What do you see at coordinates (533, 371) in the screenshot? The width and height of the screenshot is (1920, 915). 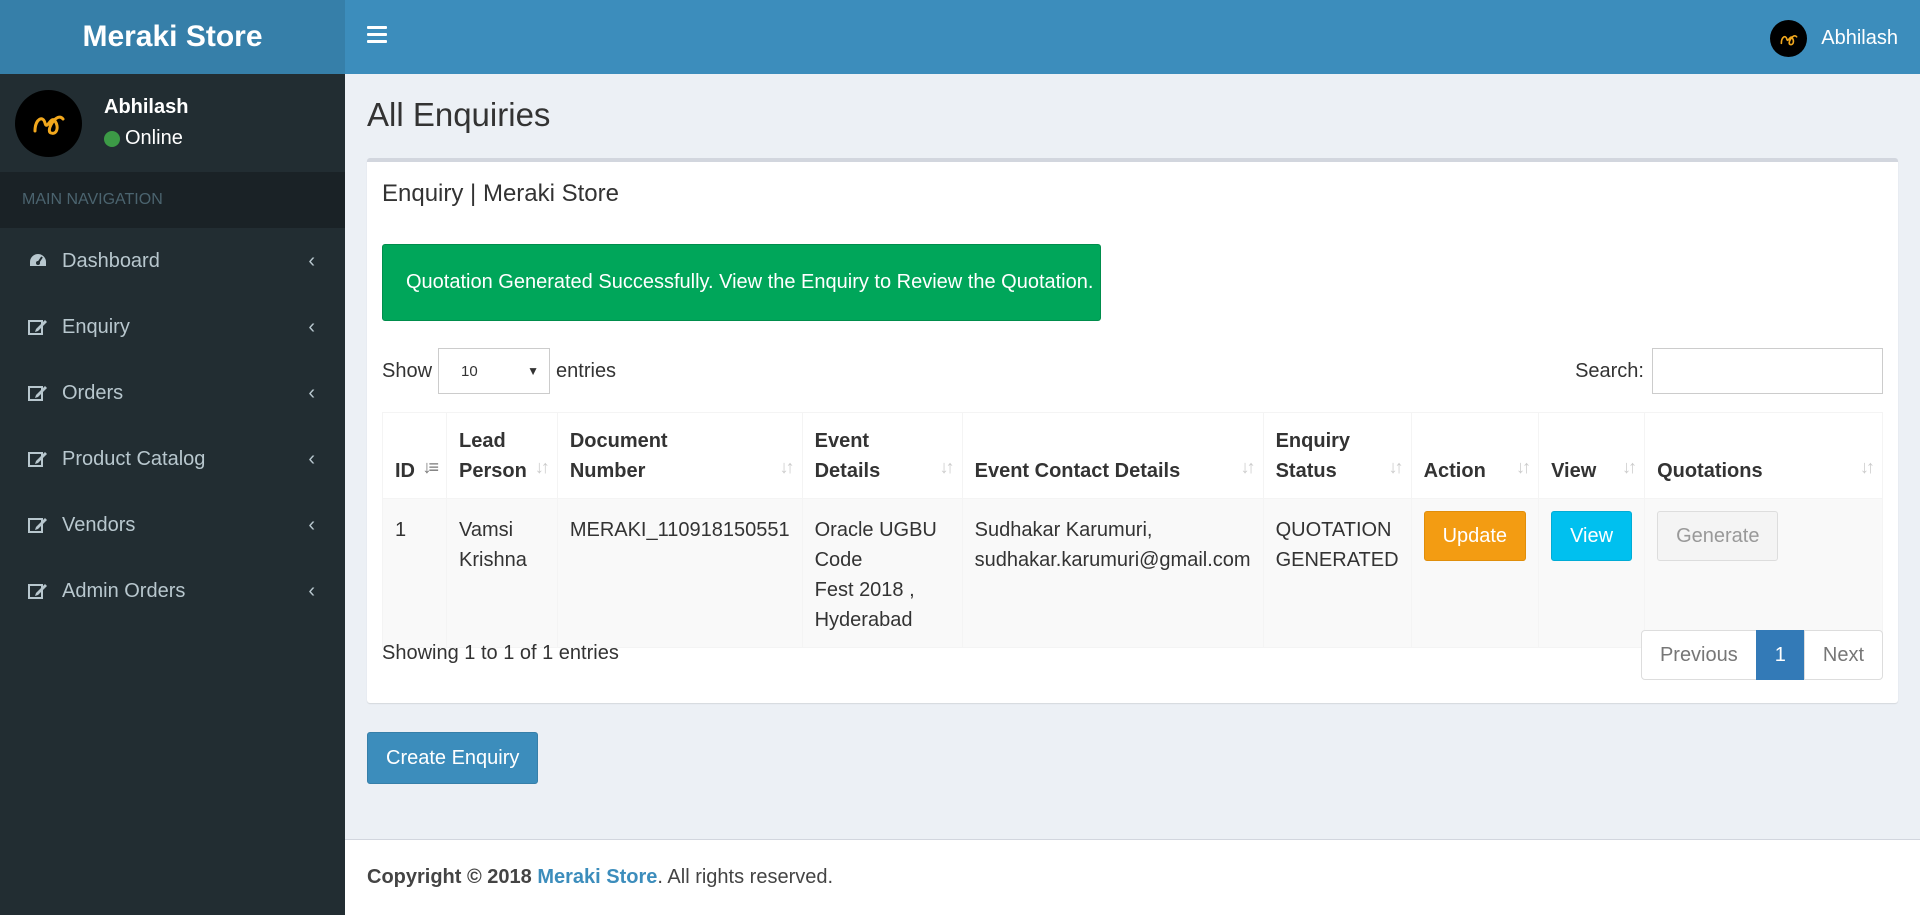 I see `dropdown-arrow-icon: ▼` at bounding box center [533, 371].